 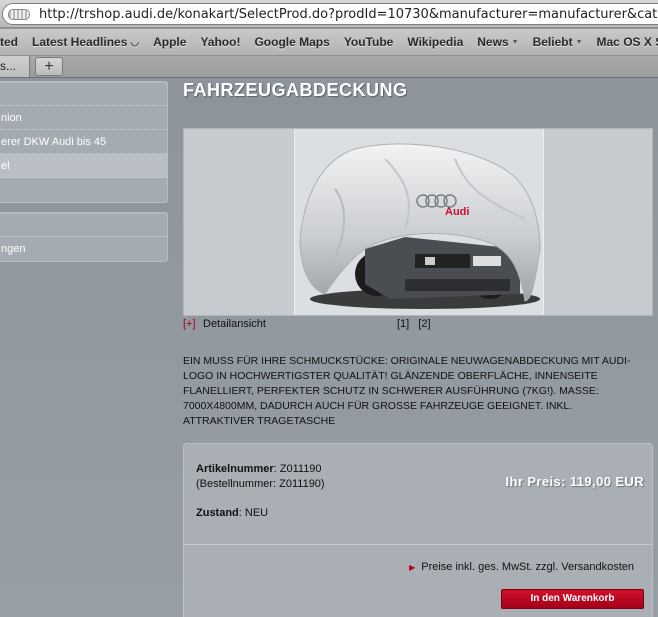 I want to click on bookmark-label: Beliebt, so click(x=552, y=42).